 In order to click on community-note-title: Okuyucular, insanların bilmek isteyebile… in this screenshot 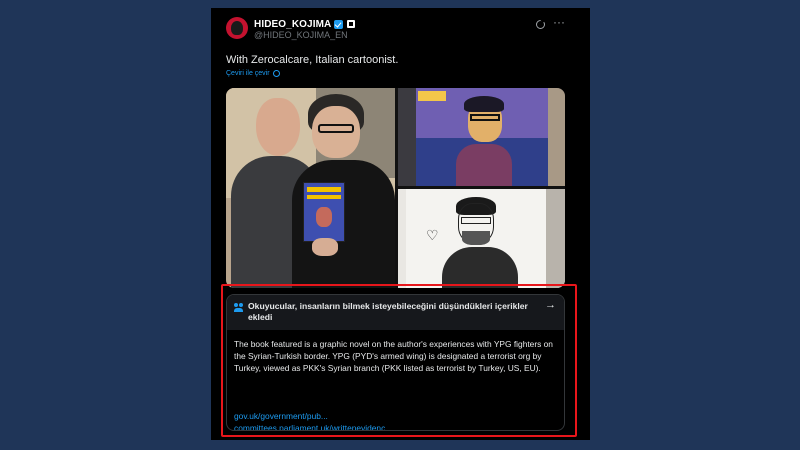, I will do `click(388, 311)`.